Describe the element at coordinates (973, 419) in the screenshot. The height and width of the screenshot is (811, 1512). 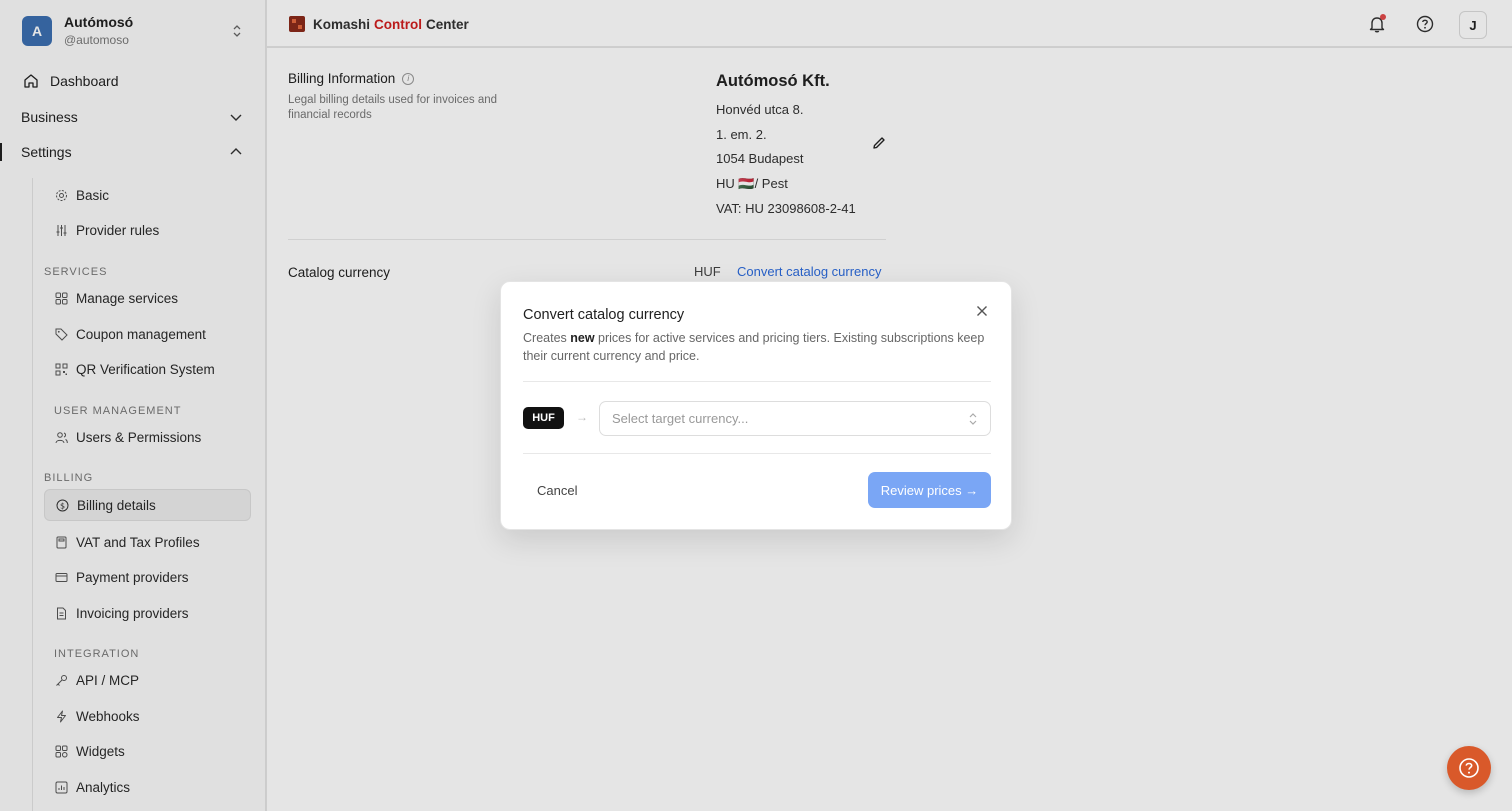
I see `chevron-up-down-icon` at that location.